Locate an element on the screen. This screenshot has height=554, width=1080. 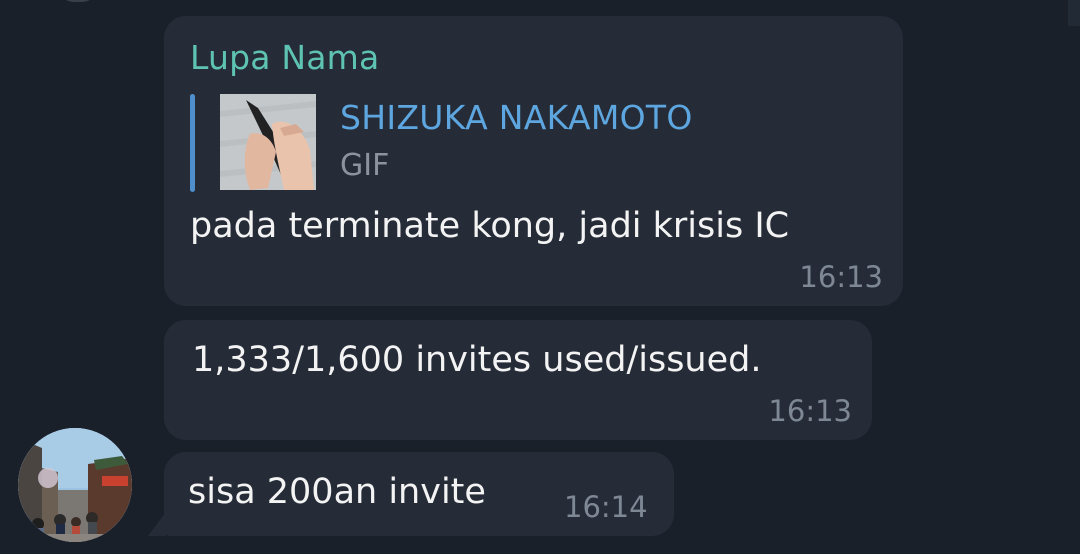
message-text: sisa 200an invite is located at coordinates (337, 492).